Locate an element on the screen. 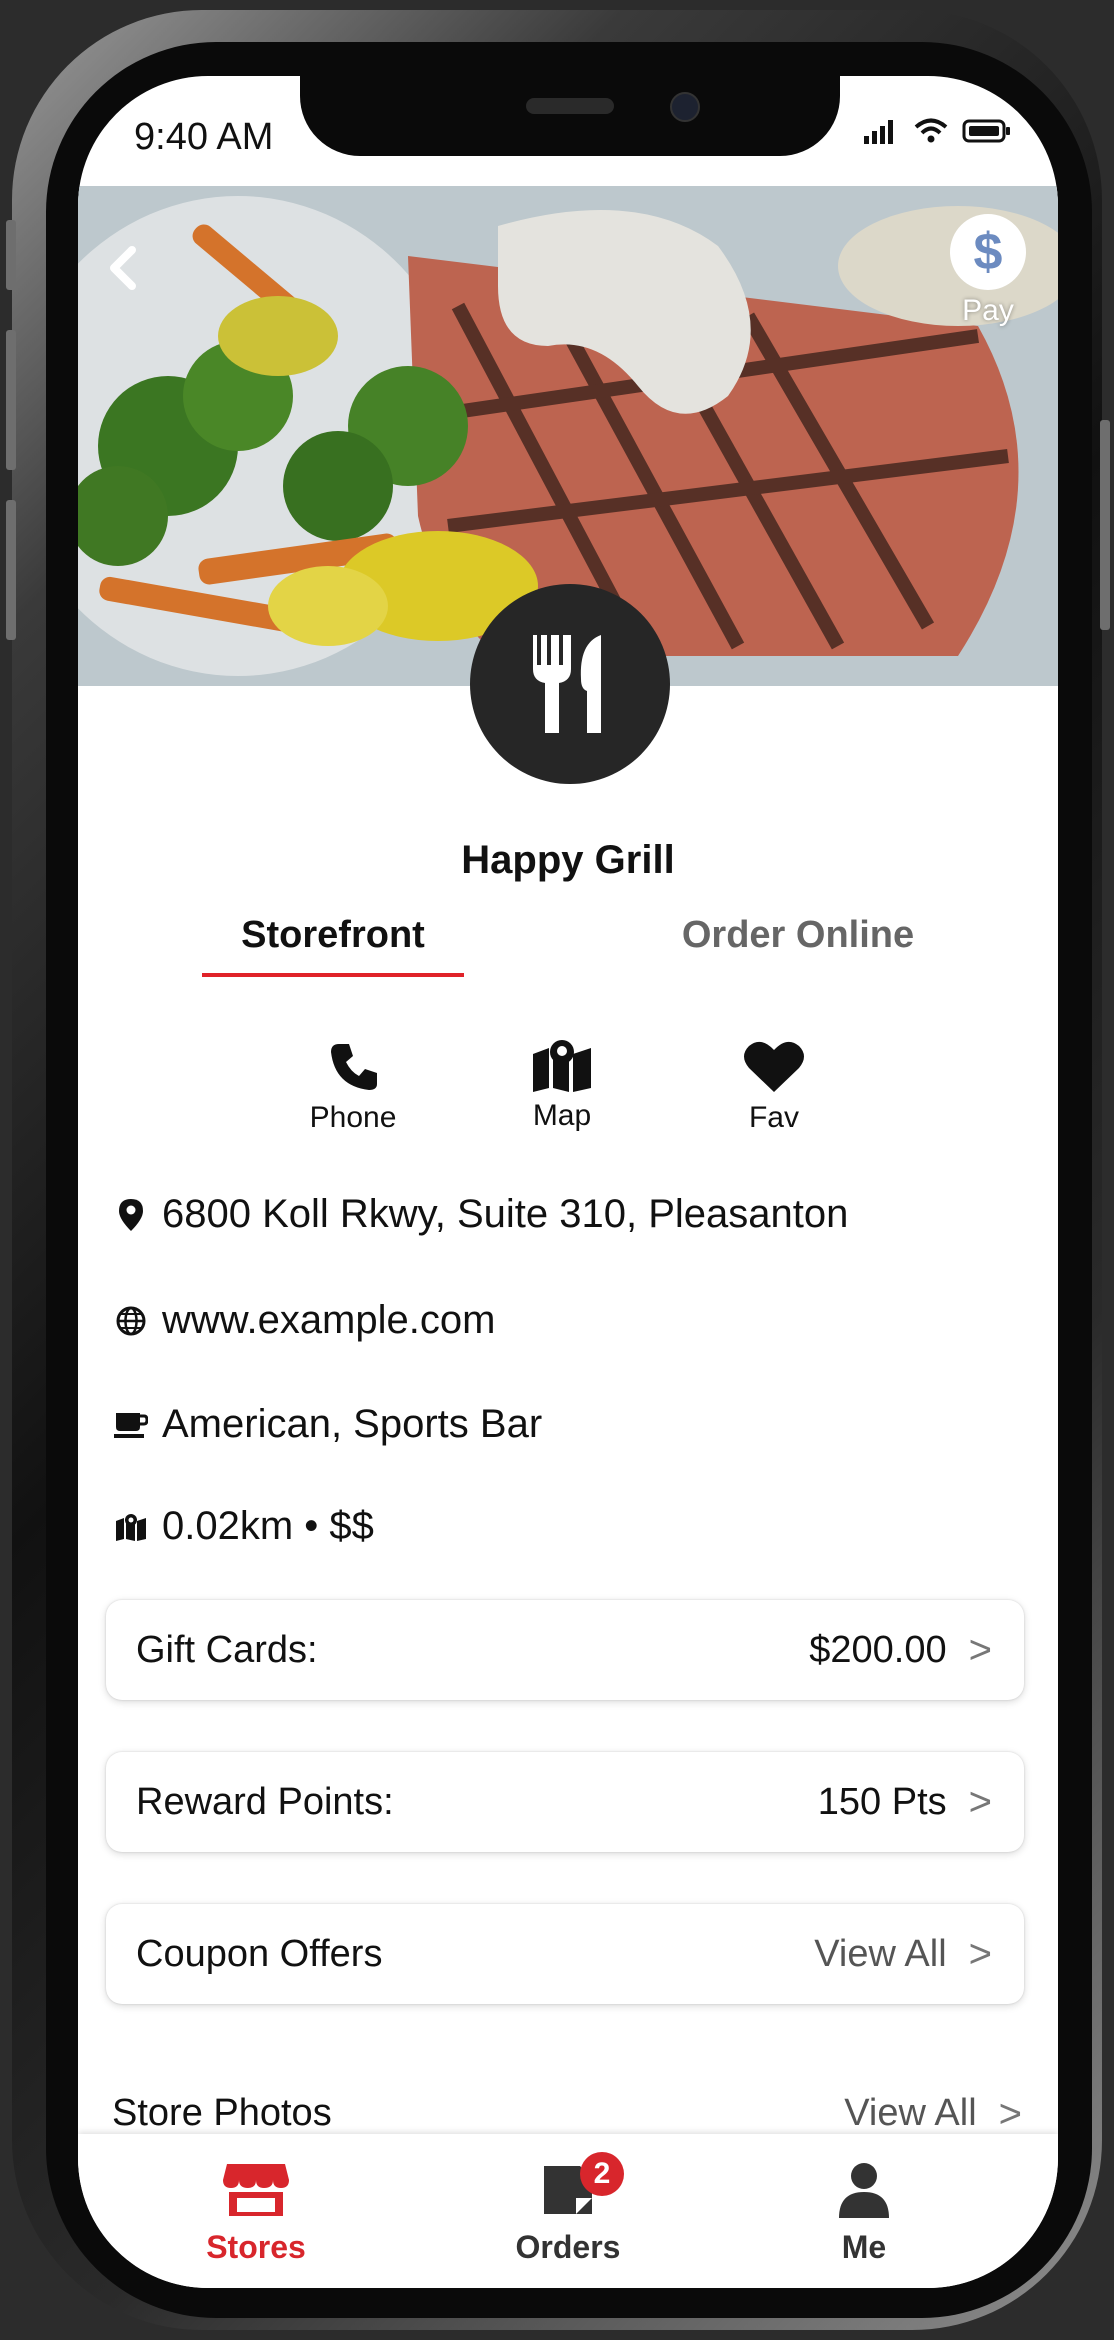 The image size is (1114, 2340). front-camera is located at coordinates (685, 107).